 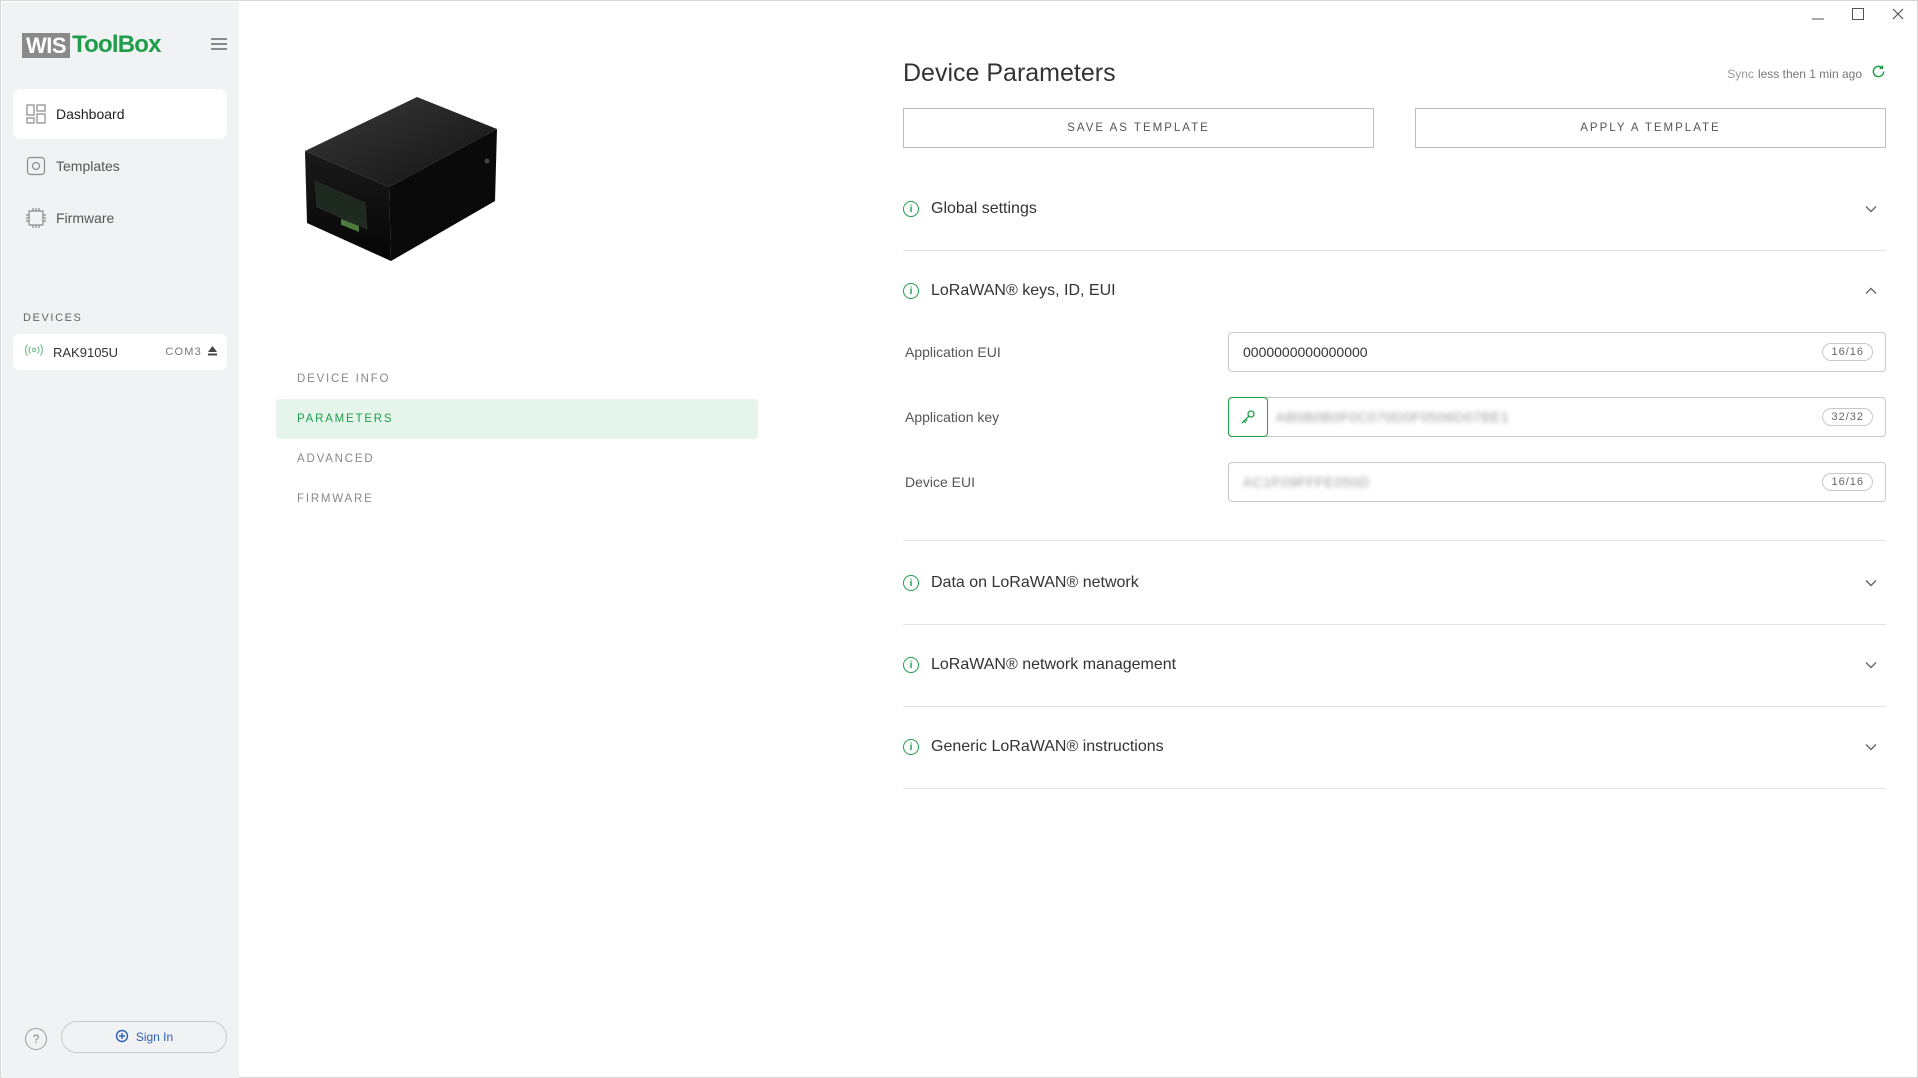 What do you see at coordinates (36, 218) in the screenshot?
I see `firmware-chip-icon` at bounding box center [36, 218].